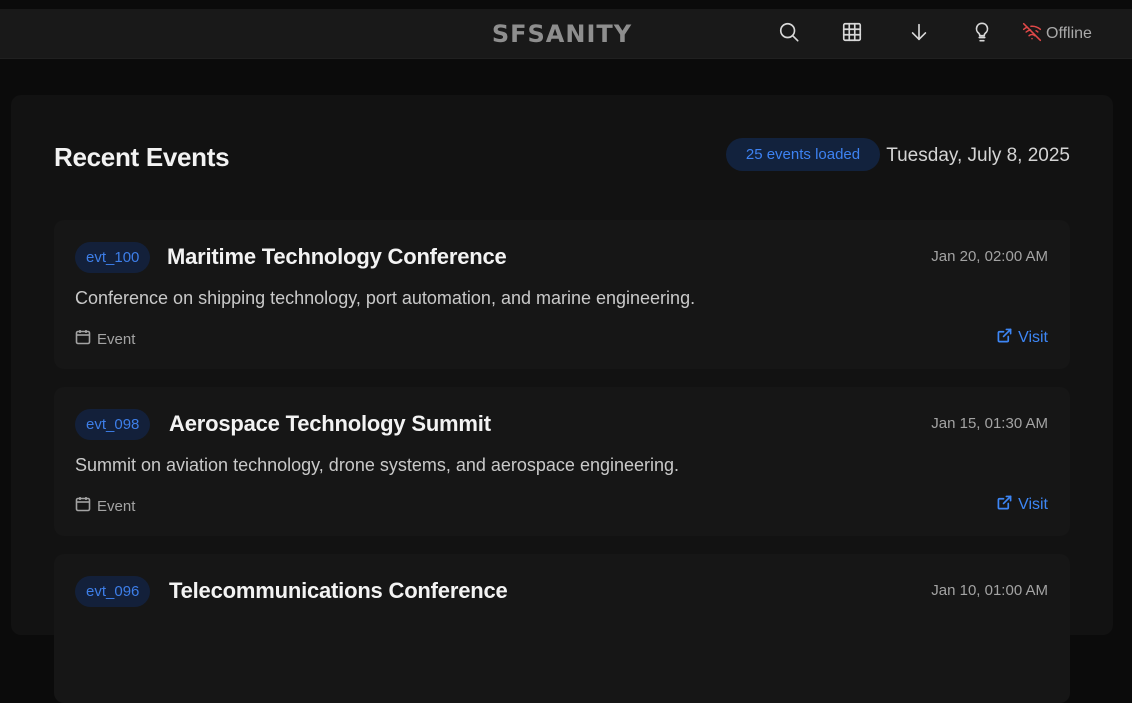 The image size is (1132, 703). Describe the element at coordinates (989, 256) in the screenshot. I see `event-time: Jan 20, 02:00 AM` at that location.